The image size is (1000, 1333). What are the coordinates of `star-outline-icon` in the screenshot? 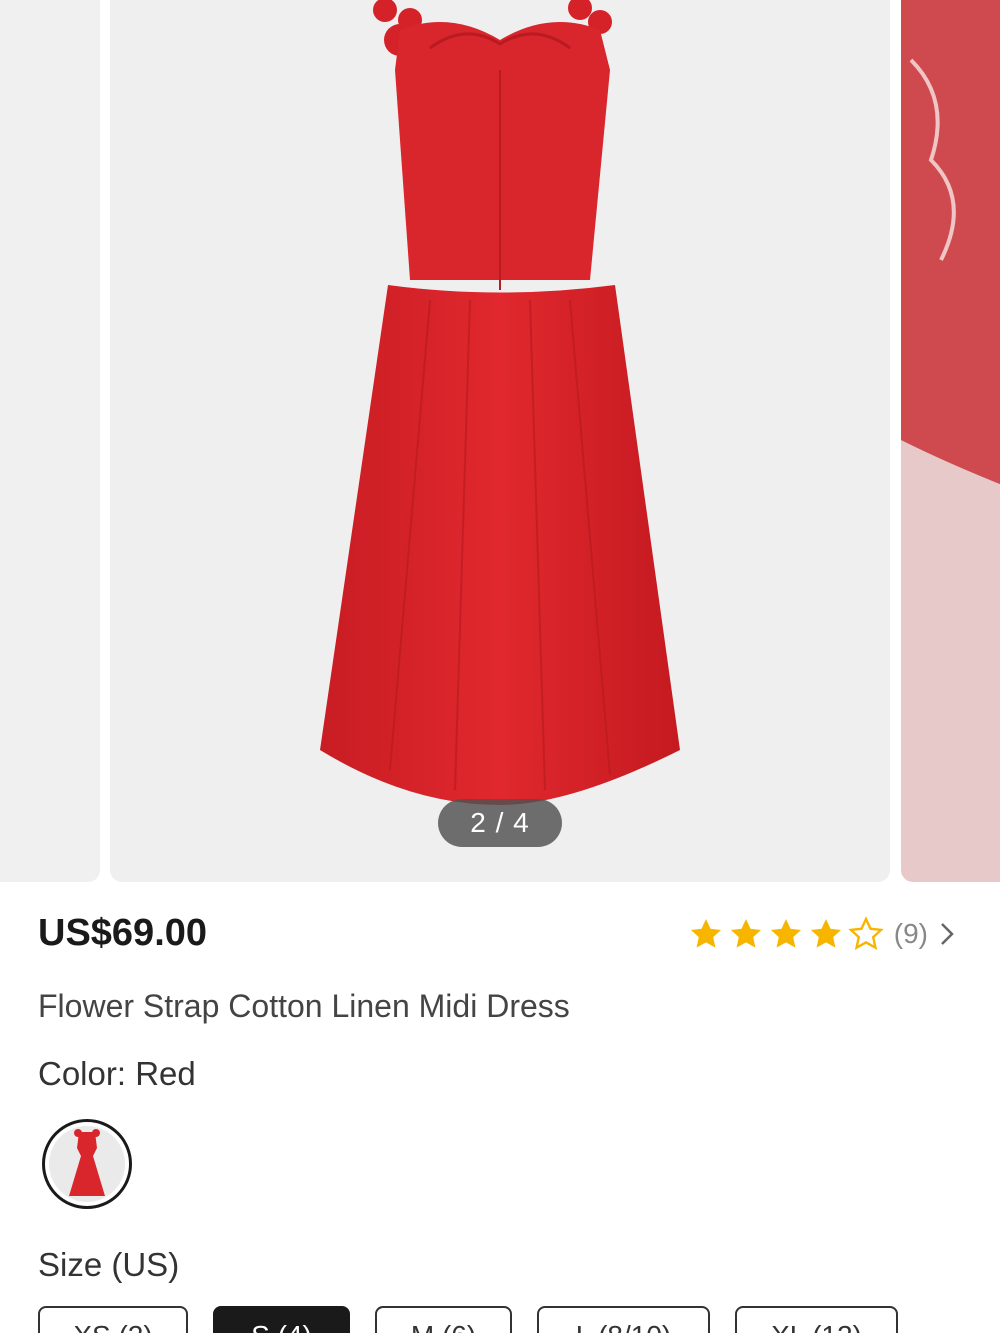 It's located at (866, 933).